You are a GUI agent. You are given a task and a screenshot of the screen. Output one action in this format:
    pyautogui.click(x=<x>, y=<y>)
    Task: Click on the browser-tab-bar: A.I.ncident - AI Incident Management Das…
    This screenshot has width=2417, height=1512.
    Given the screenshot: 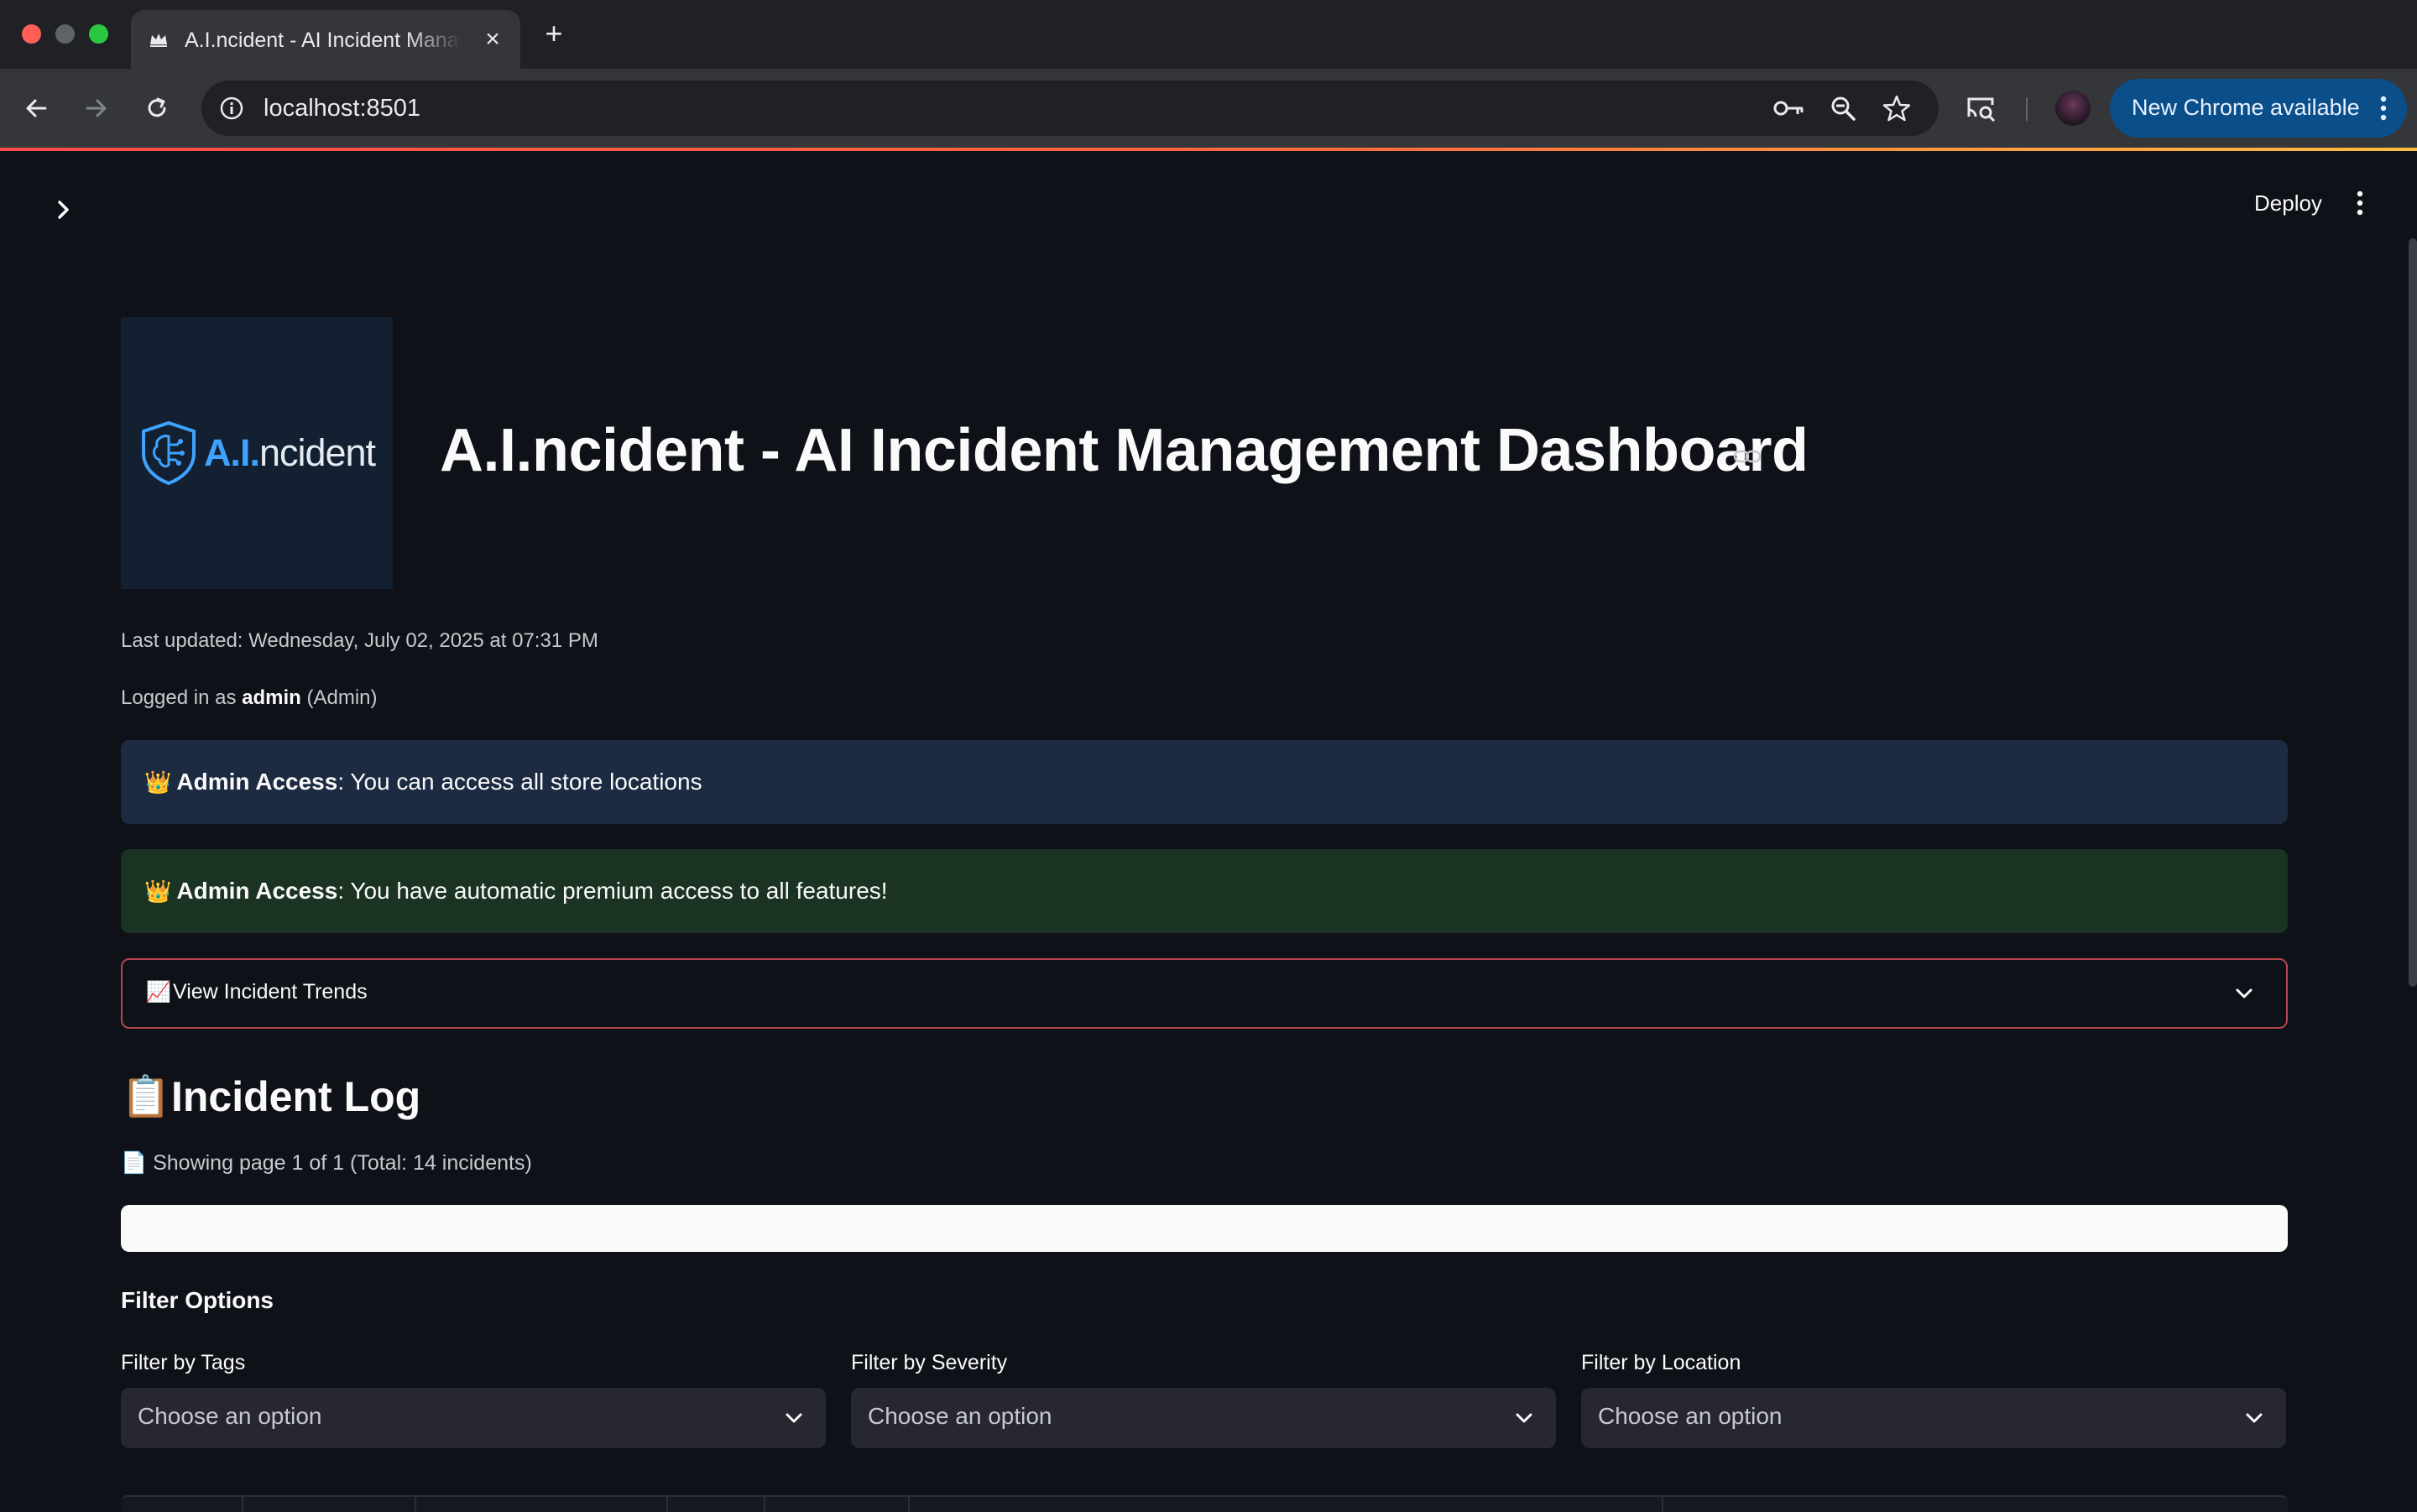 What is the action you would take?
    pyautogui.click(x=1208, y=34)
    